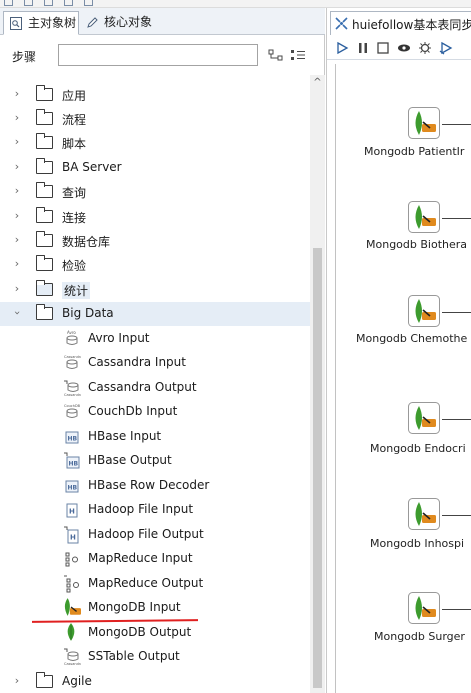 Image resolution: width=471 pixels, height=693 pixels. Describe the element at coordinates (129, 23) in the screenshot. I see `tab-core-objects: 核心对象` at that location.